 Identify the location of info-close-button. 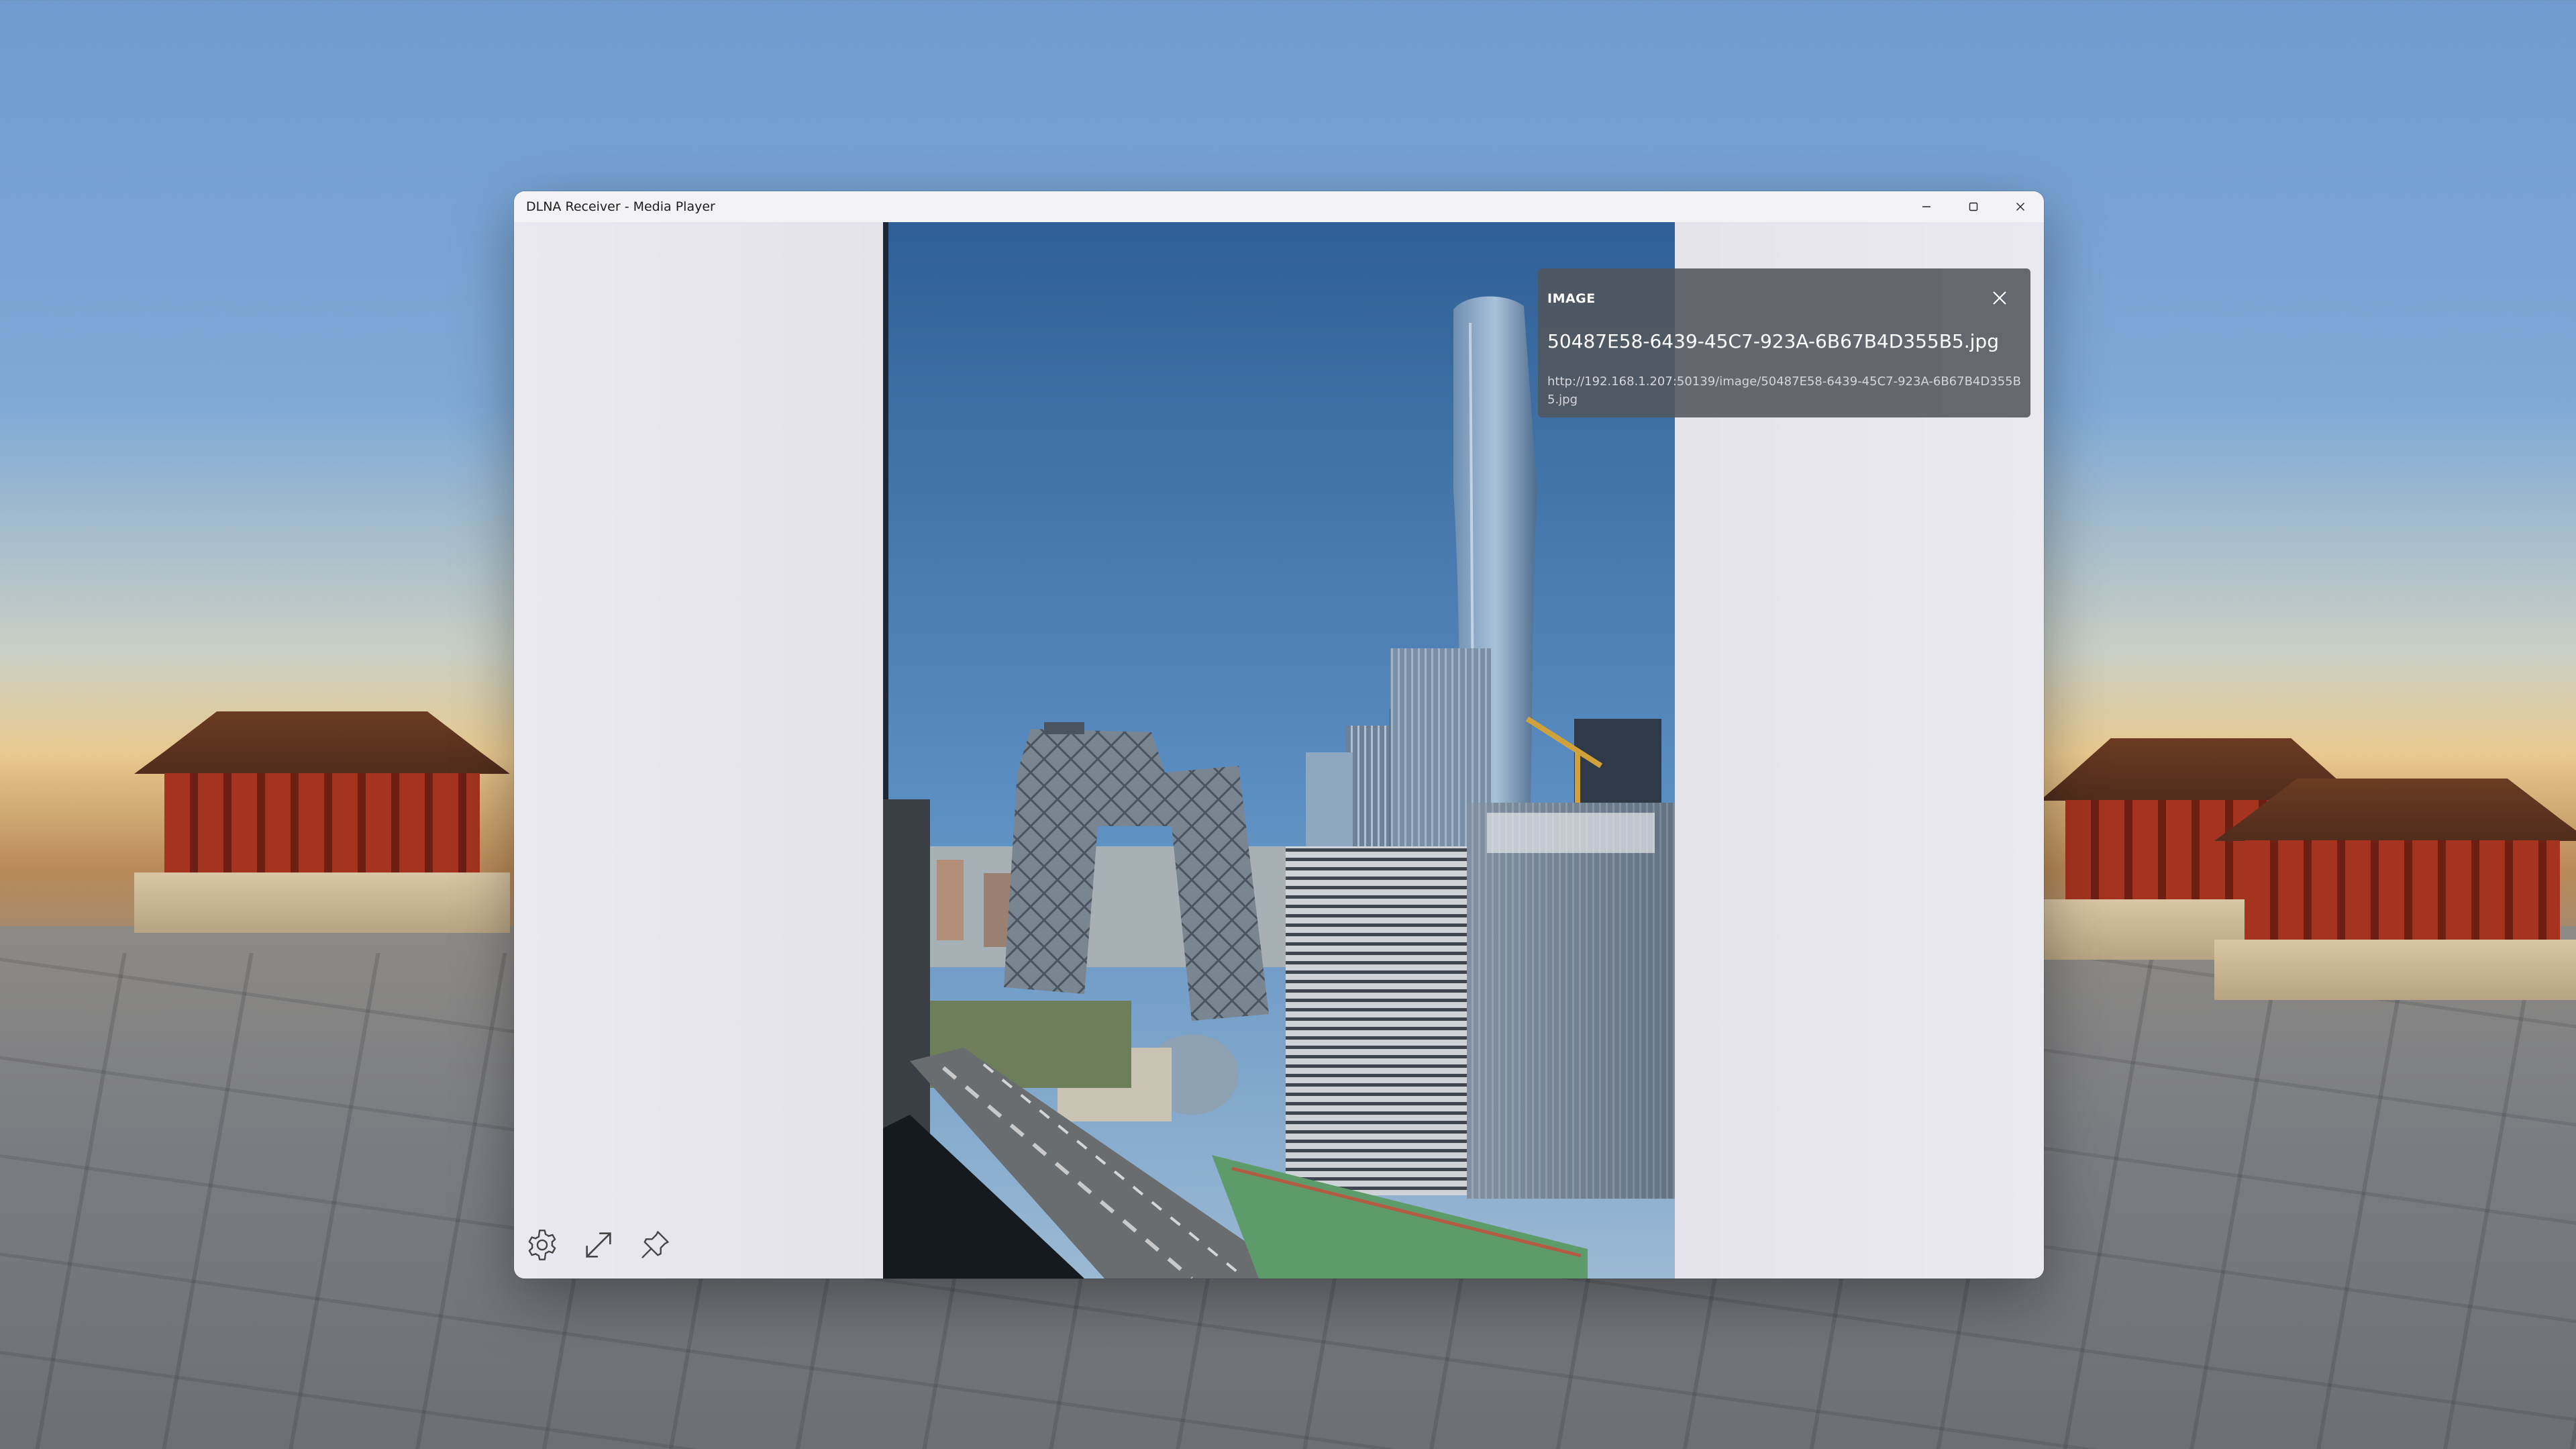
(1999, 298).